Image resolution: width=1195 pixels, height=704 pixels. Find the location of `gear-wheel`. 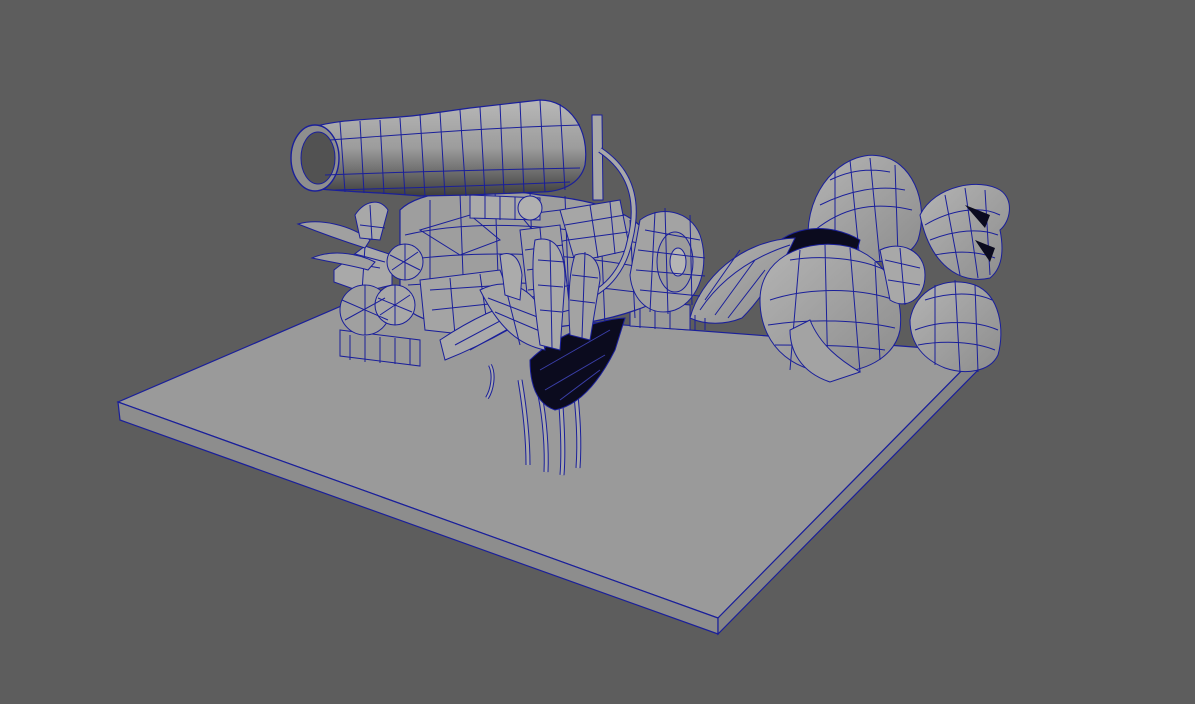

gear-wheel is located at coordinates (667, 261).